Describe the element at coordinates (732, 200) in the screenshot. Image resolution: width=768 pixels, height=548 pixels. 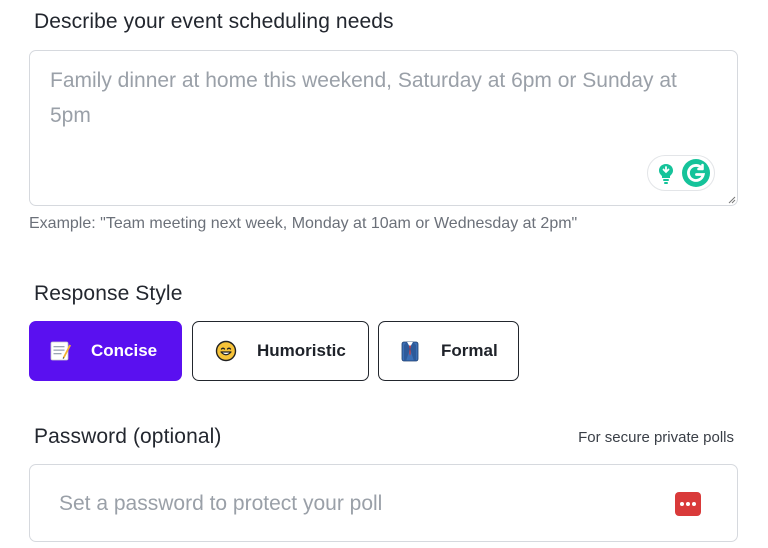
I see `resize-handle-icon` at that location.